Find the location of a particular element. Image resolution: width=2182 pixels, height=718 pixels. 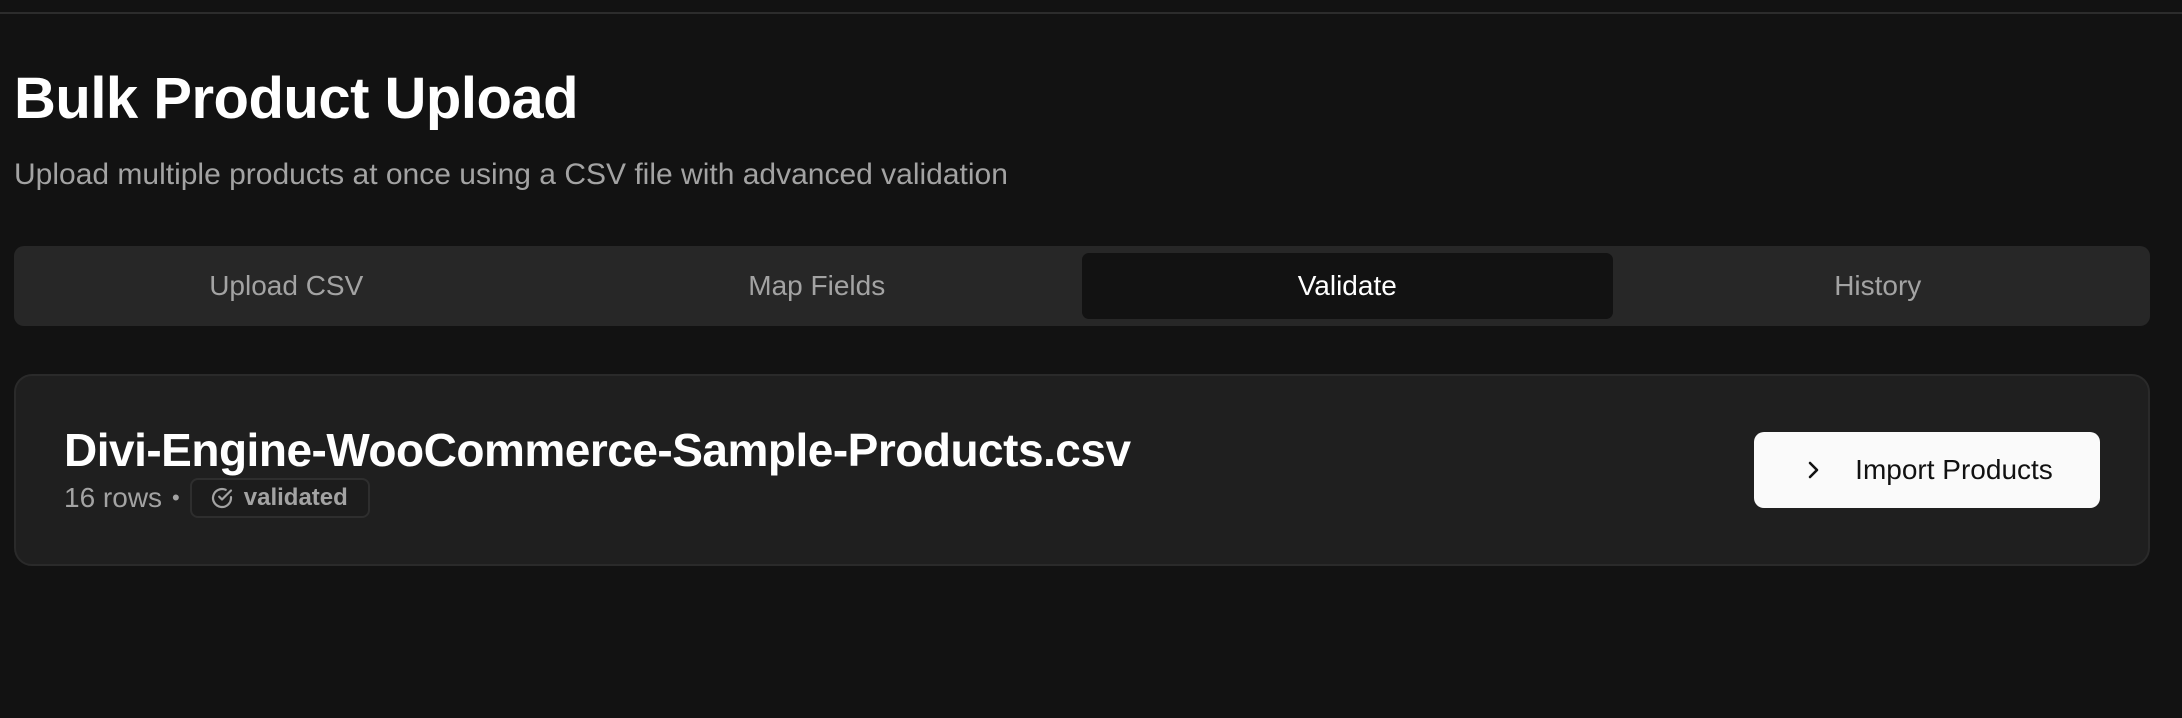

tab-validate: Validate is located at coordinates (1347, 286).